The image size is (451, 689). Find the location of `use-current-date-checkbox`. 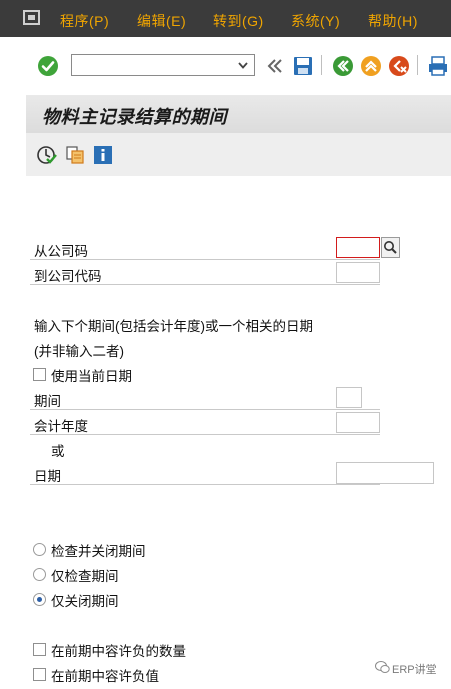

use-current-date-checkbox is located at coordinates (39, 374).